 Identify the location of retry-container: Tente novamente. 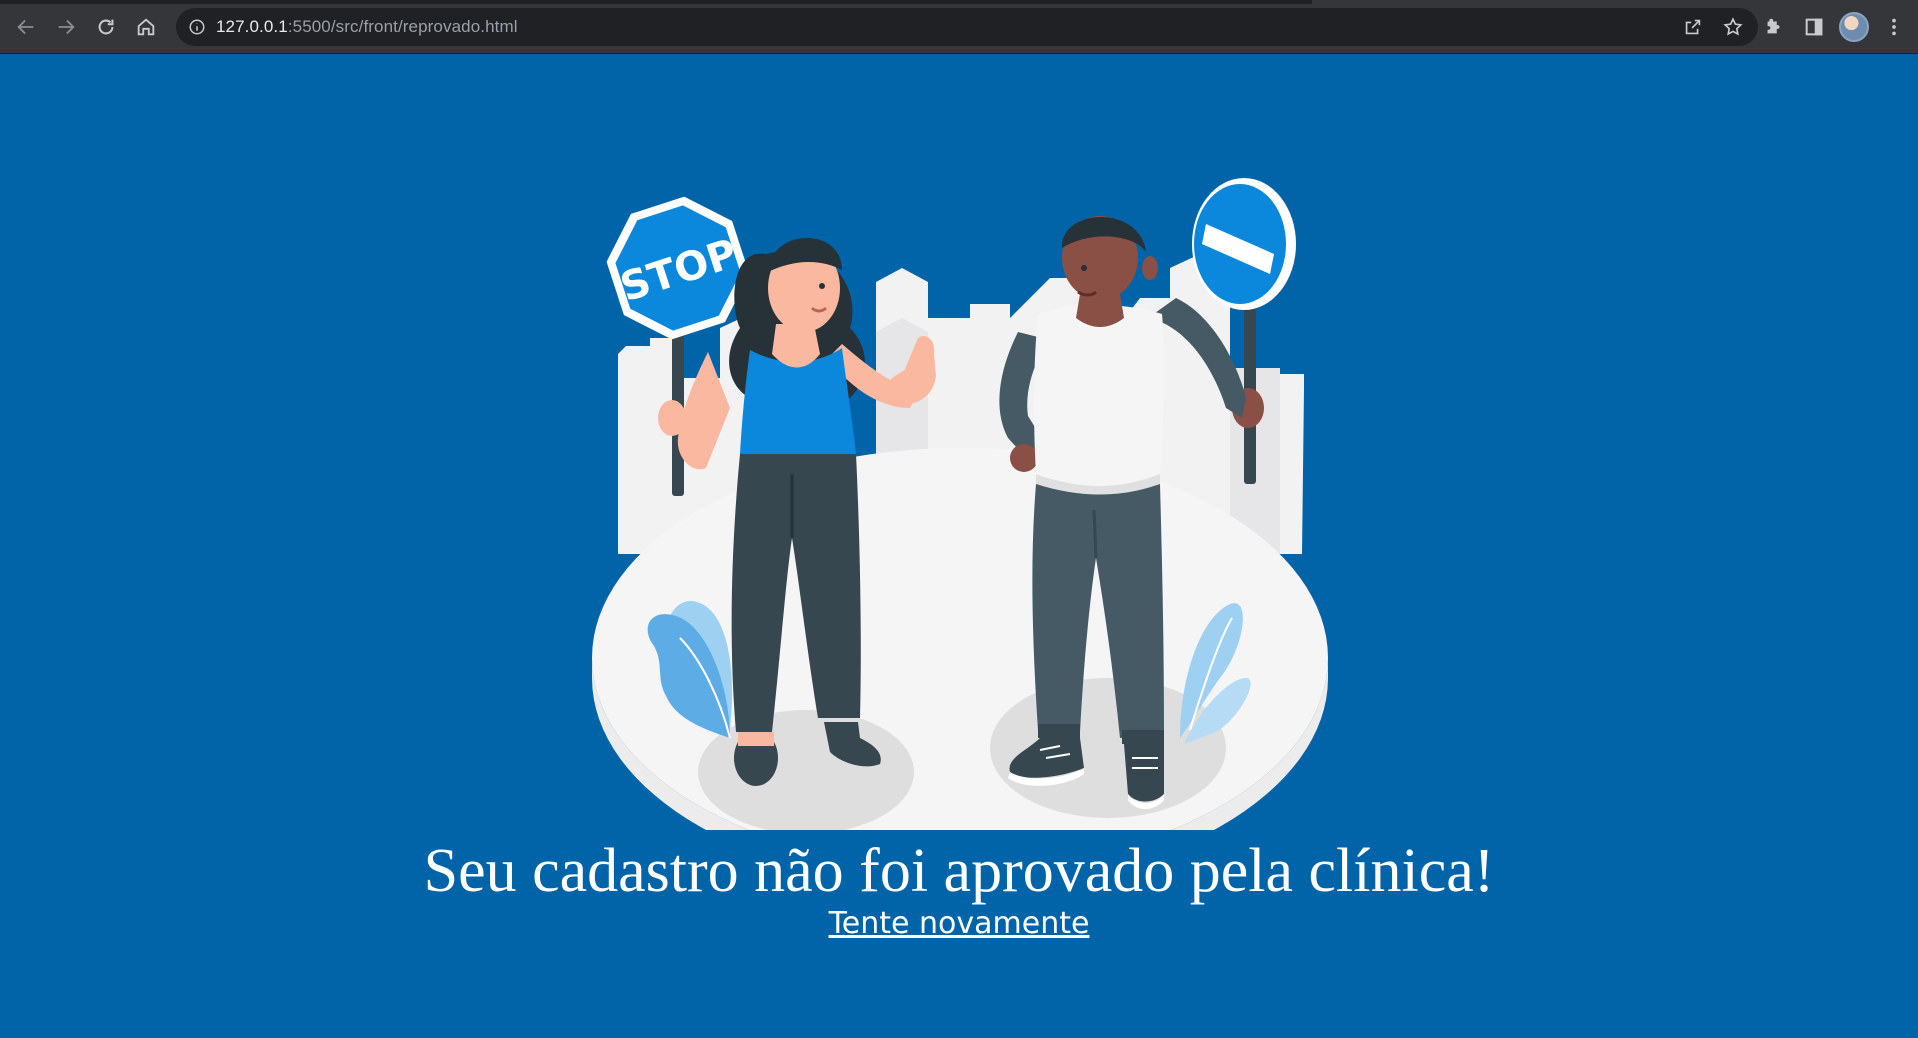
(959, 923).